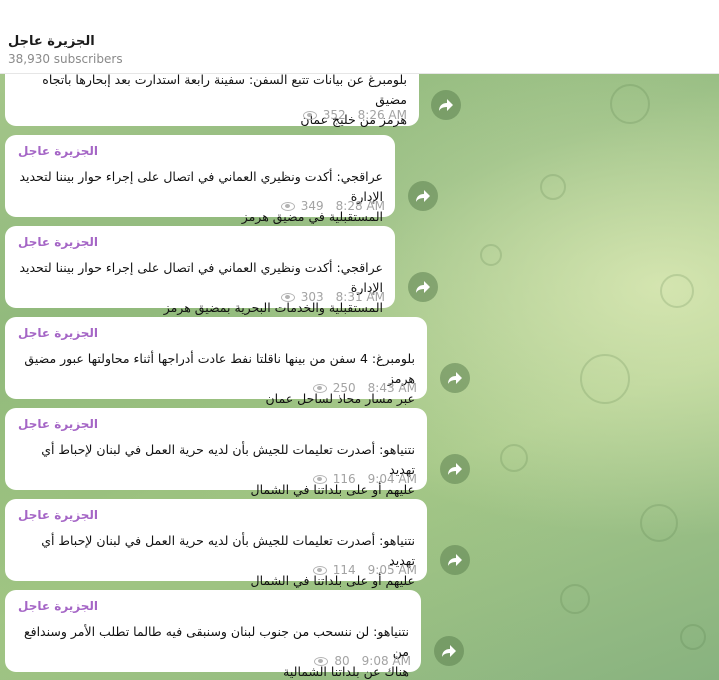 This screenshot has height=680, width=719. I want to click on message-time: 9:04 AM, so click(392, 479).